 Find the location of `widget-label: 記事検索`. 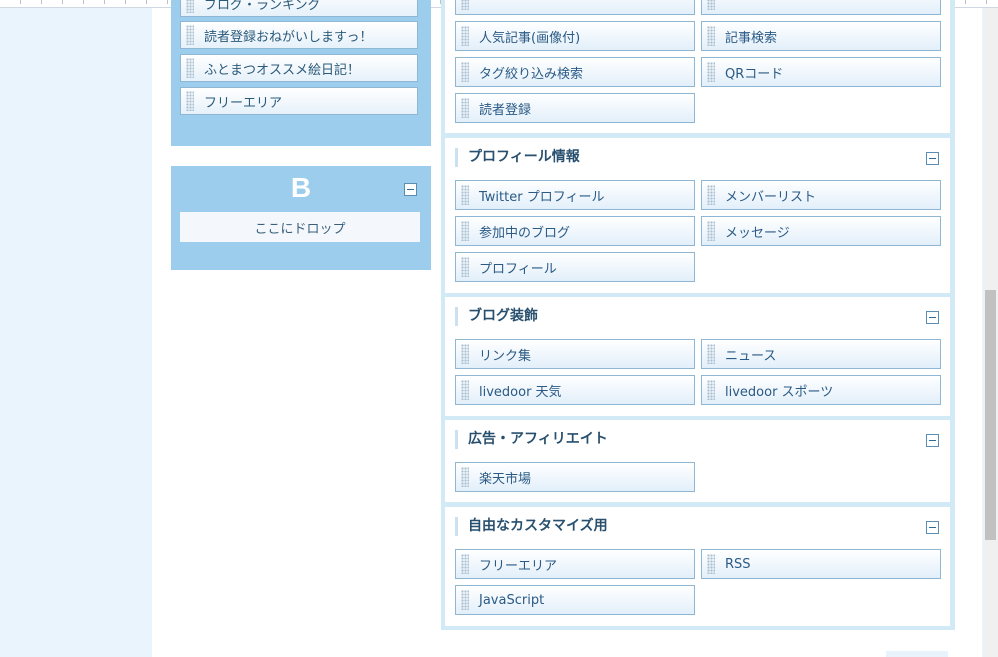

widget-label: 記事検索 is located at coordinates (751, 38).